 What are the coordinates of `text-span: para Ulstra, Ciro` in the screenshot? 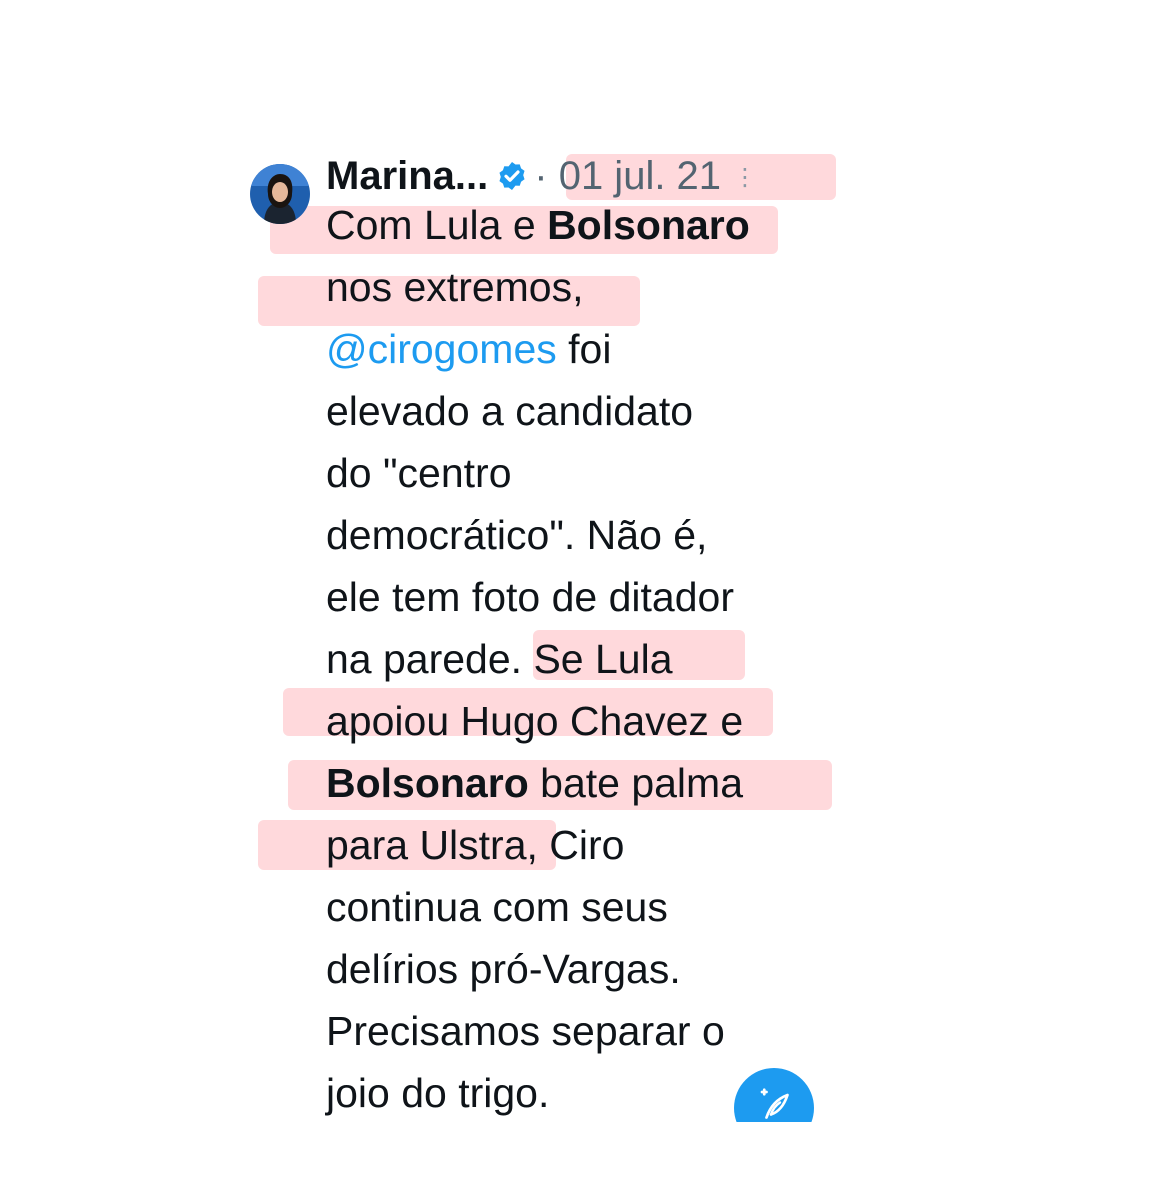 It's located at (475, 845).